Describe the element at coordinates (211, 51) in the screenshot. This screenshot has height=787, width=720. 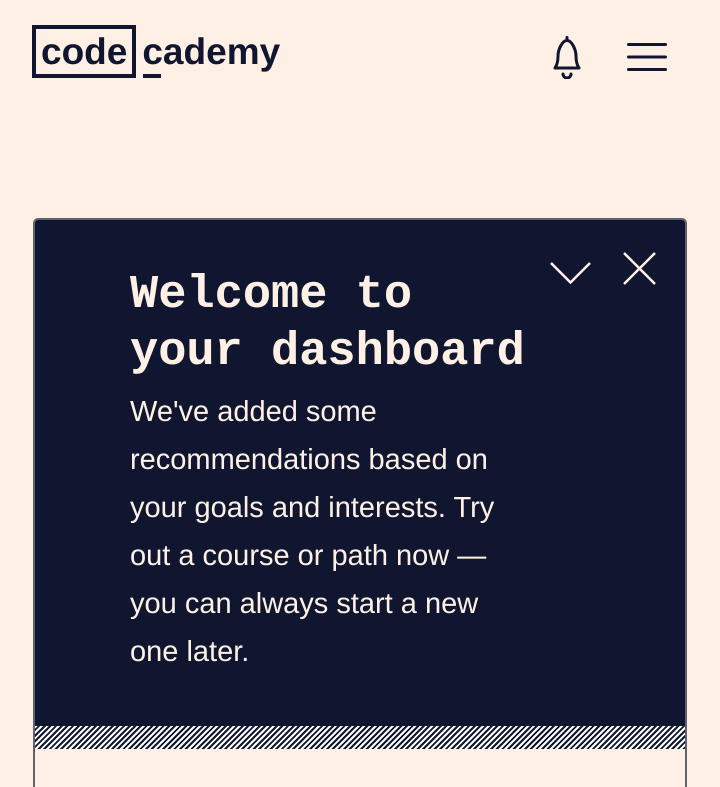
I see `logo-text: cademy` at that location.